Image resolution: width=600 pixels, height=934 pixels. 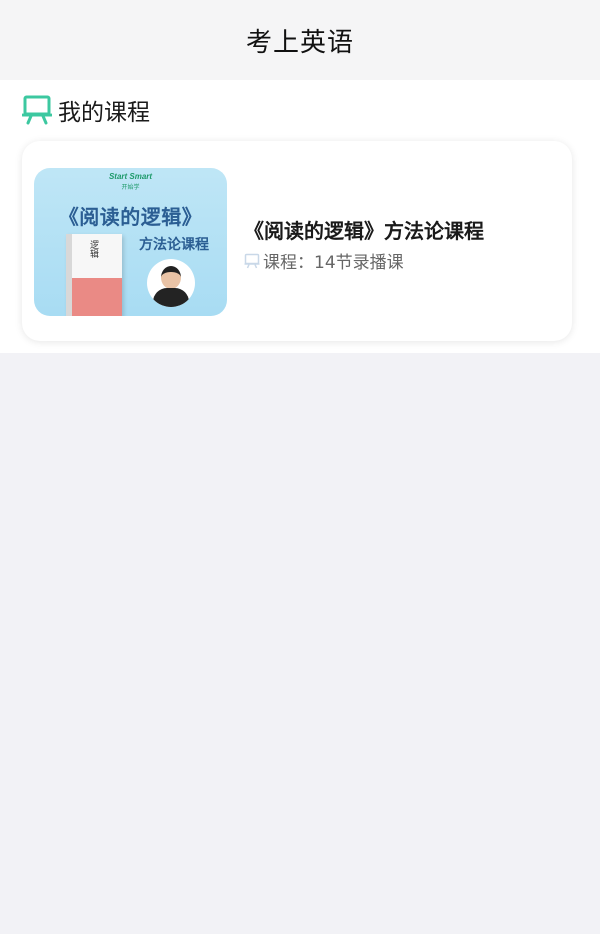 I want to click on course-thumbnail: Start Smart 开始学 《阅读的逻辑》 方法论课程 逻辑, so click(x=130, y=242).